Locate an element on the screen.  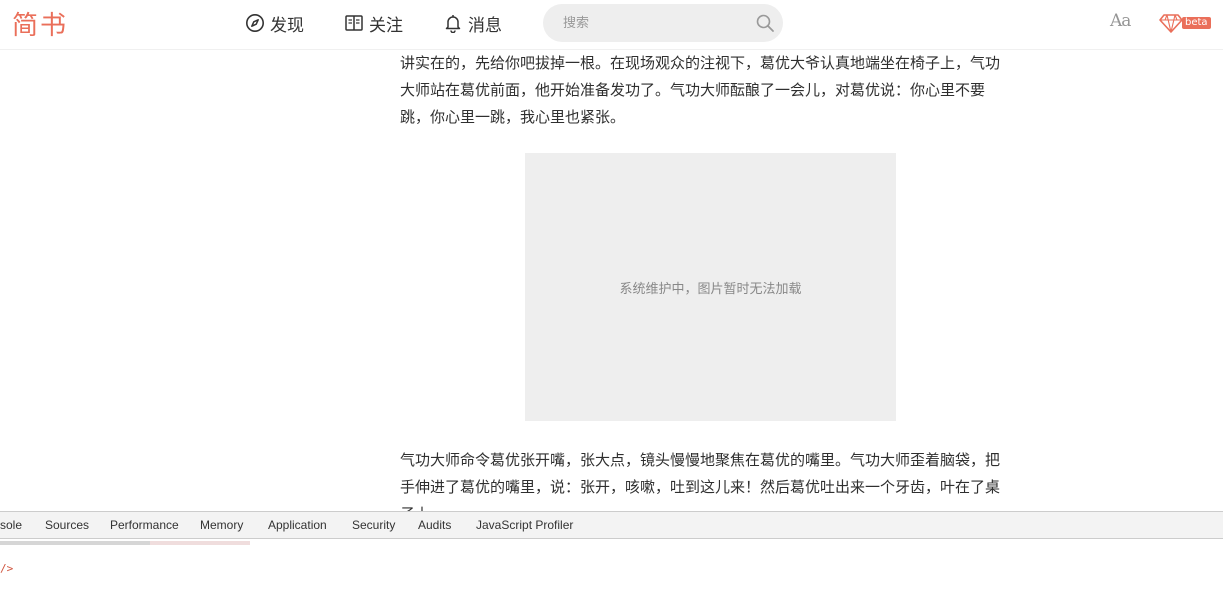
nav-message-label: 消息 is located at coordinates (485, 25).